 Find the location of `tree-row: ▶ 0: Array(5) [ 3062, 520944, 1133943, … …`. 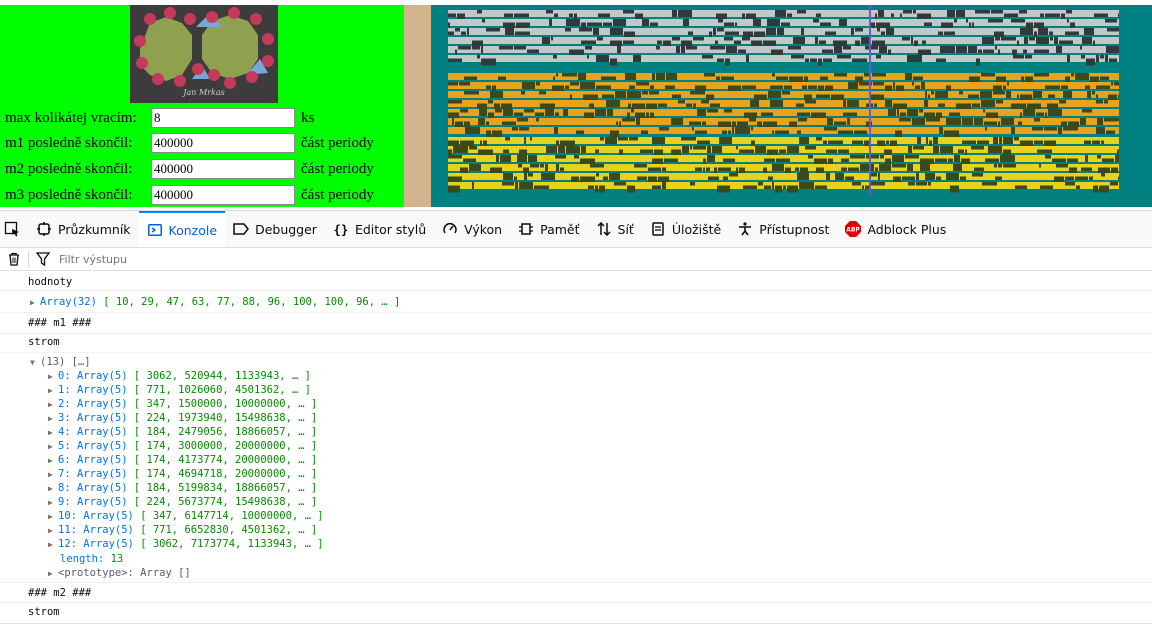

tree-row: ▶ 0: Array(5) [ 3062, 520944, 1133943, … … is located at coordinates (179, 376).